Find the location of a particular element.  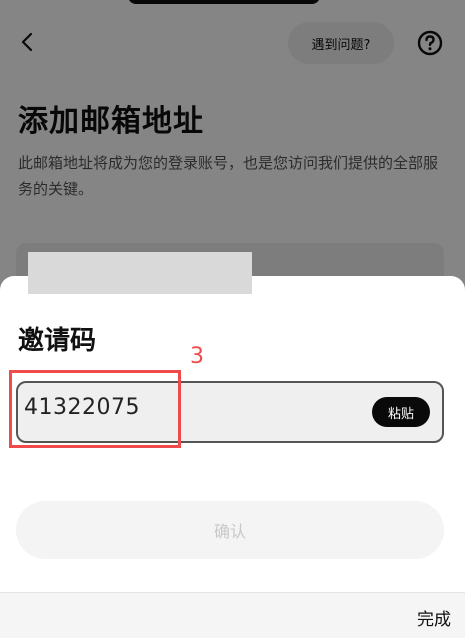

paste-button-label: 粘贴 is located at coordinates (400, 414).